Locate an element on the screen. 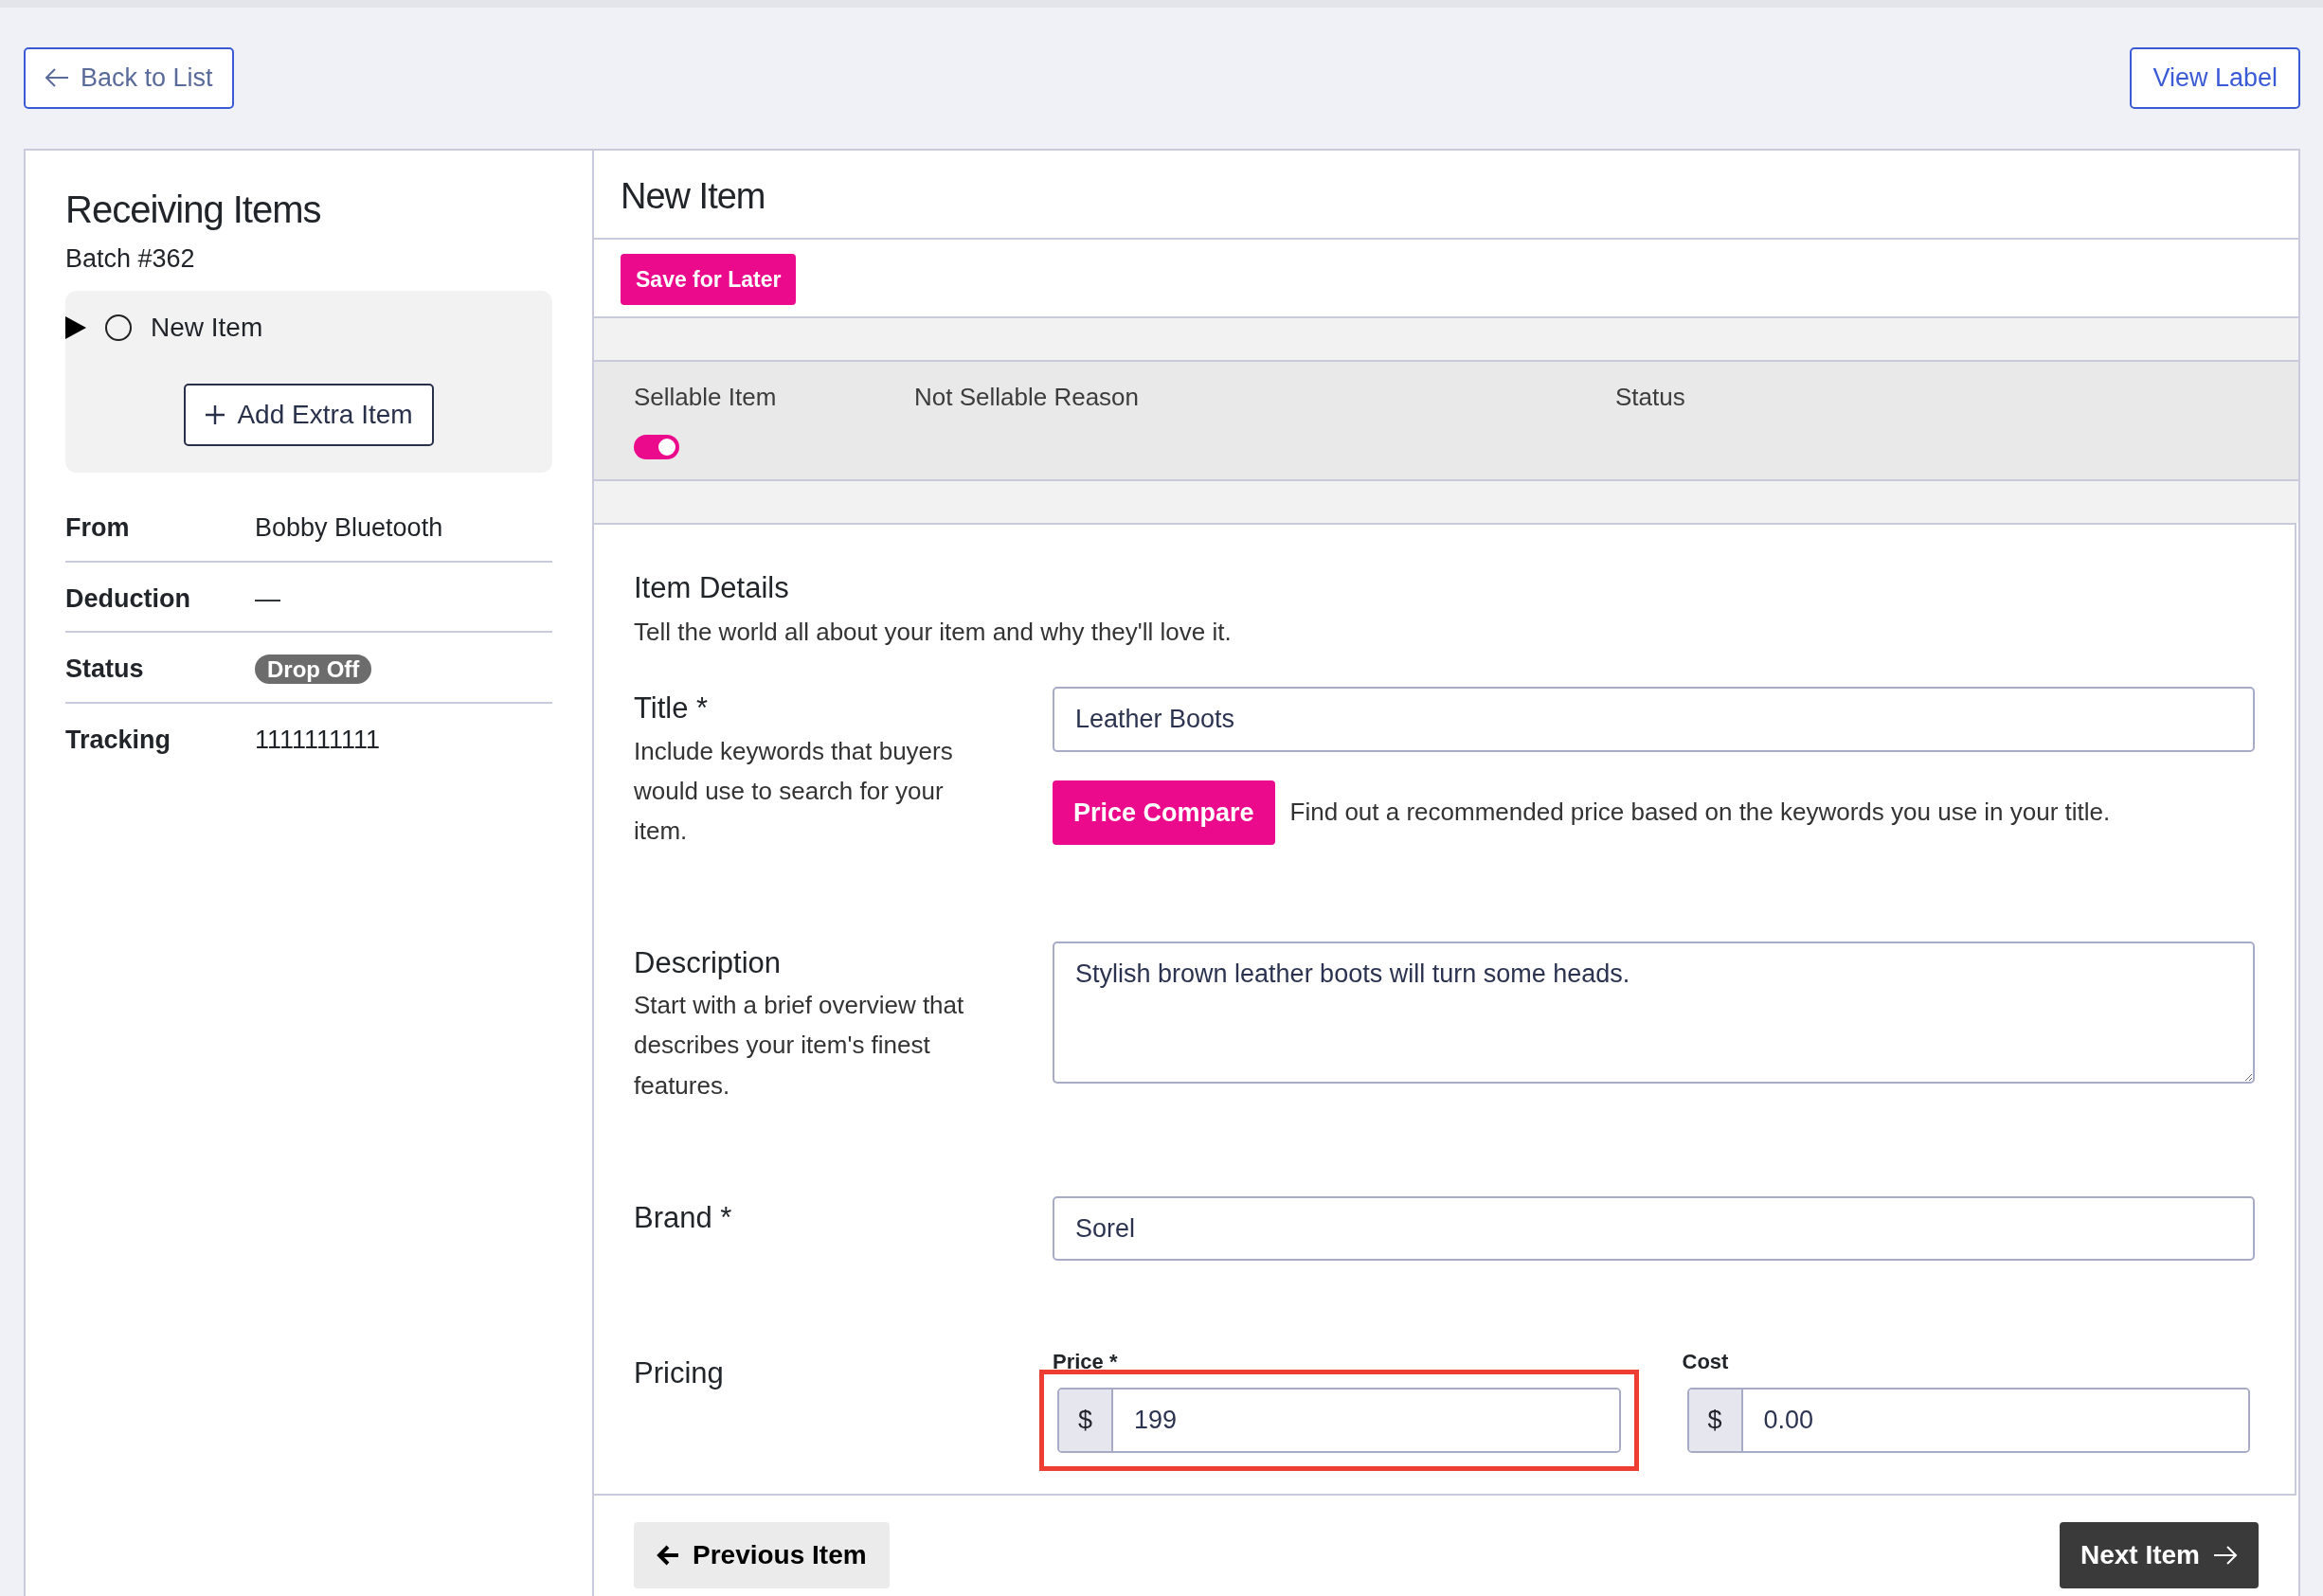 The image size is (2323, 1596). previous-item-button: Previous Item is located at coordinates (762, 1555).